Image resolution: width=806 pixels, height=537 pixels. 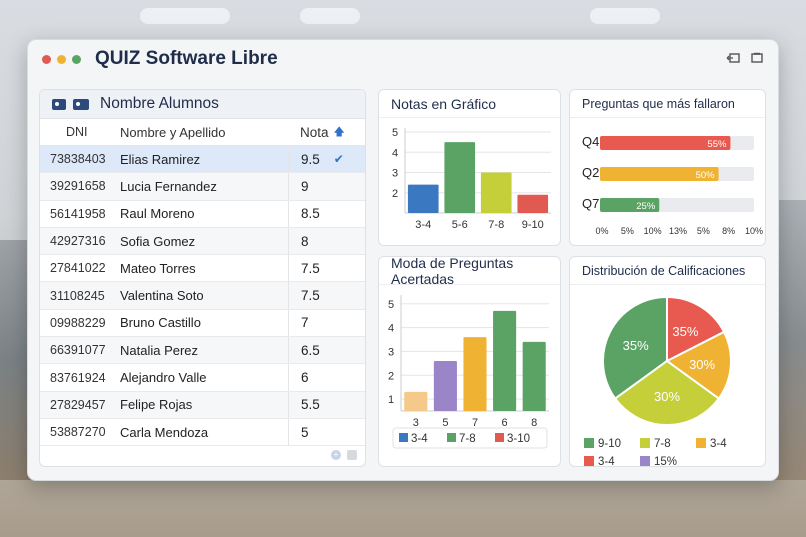 I want to click on moda-bar-chart: 1 2 3 4 5 3 5 7 6 8 3-4 7-8 3-10, so click(x=468, y=372).